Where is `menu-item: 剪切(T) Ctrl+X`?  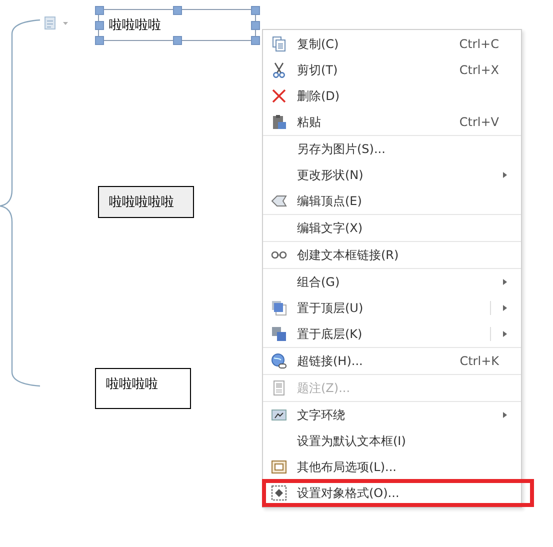 menu-item: 剪切(T) Ctrl+X is located at coordinates (392, 70).